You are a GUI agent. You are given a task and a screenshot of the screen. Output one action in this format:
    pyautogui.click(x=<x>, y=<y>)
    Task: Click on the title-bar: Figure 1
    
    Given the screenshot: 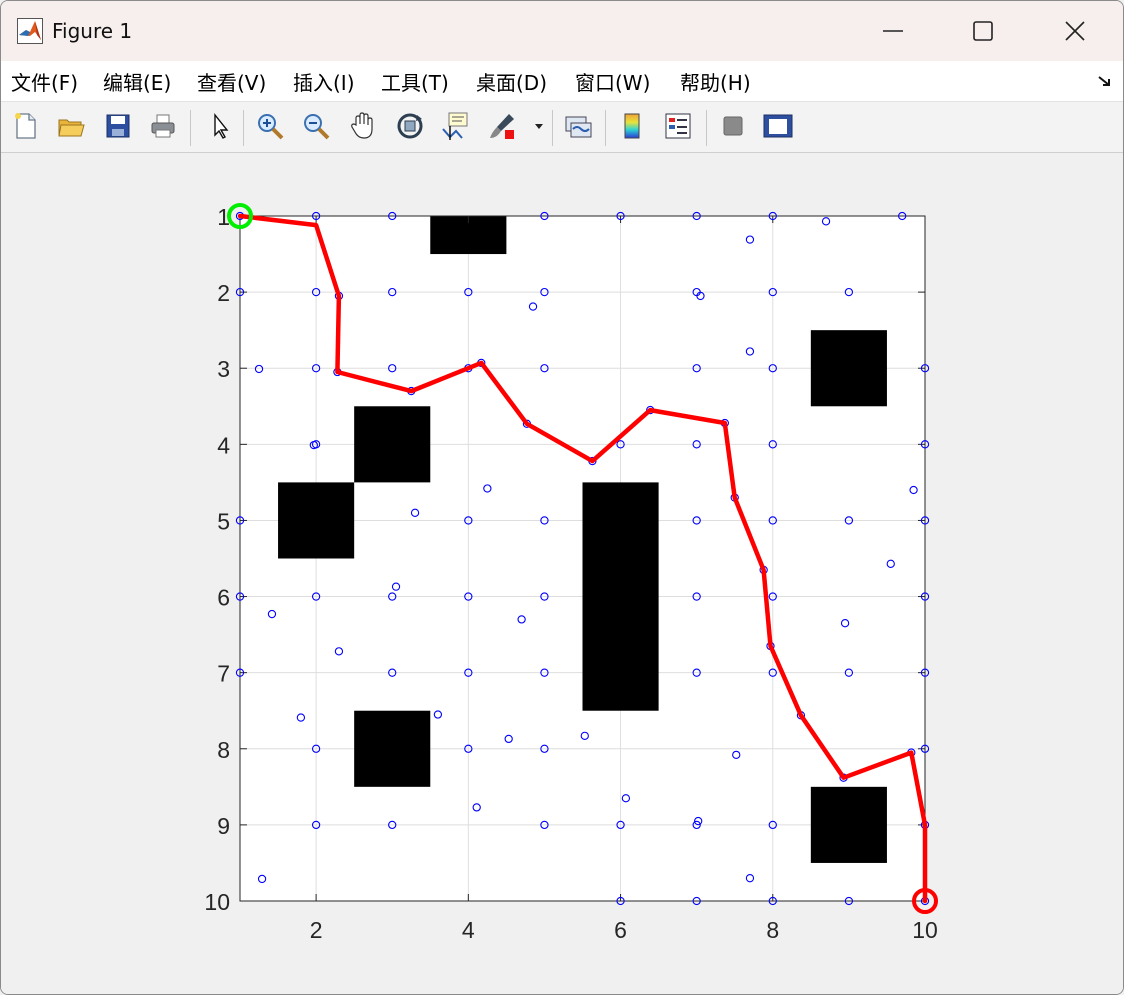 What is the action you would take?
    pyautogui.click(x=562, y=31)
    